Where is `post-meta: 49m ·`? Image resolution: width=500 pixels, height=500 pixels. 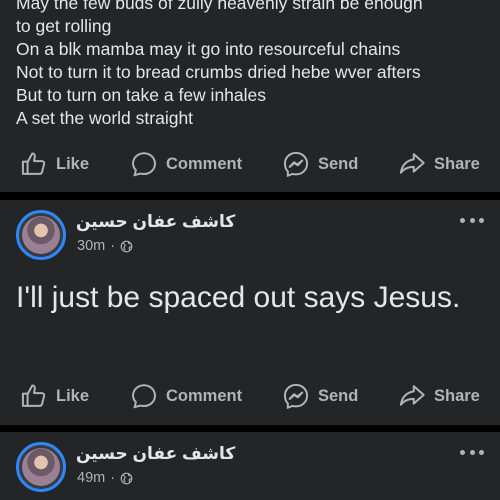 post-meta: 49m · is located at coordinates (105, 478).